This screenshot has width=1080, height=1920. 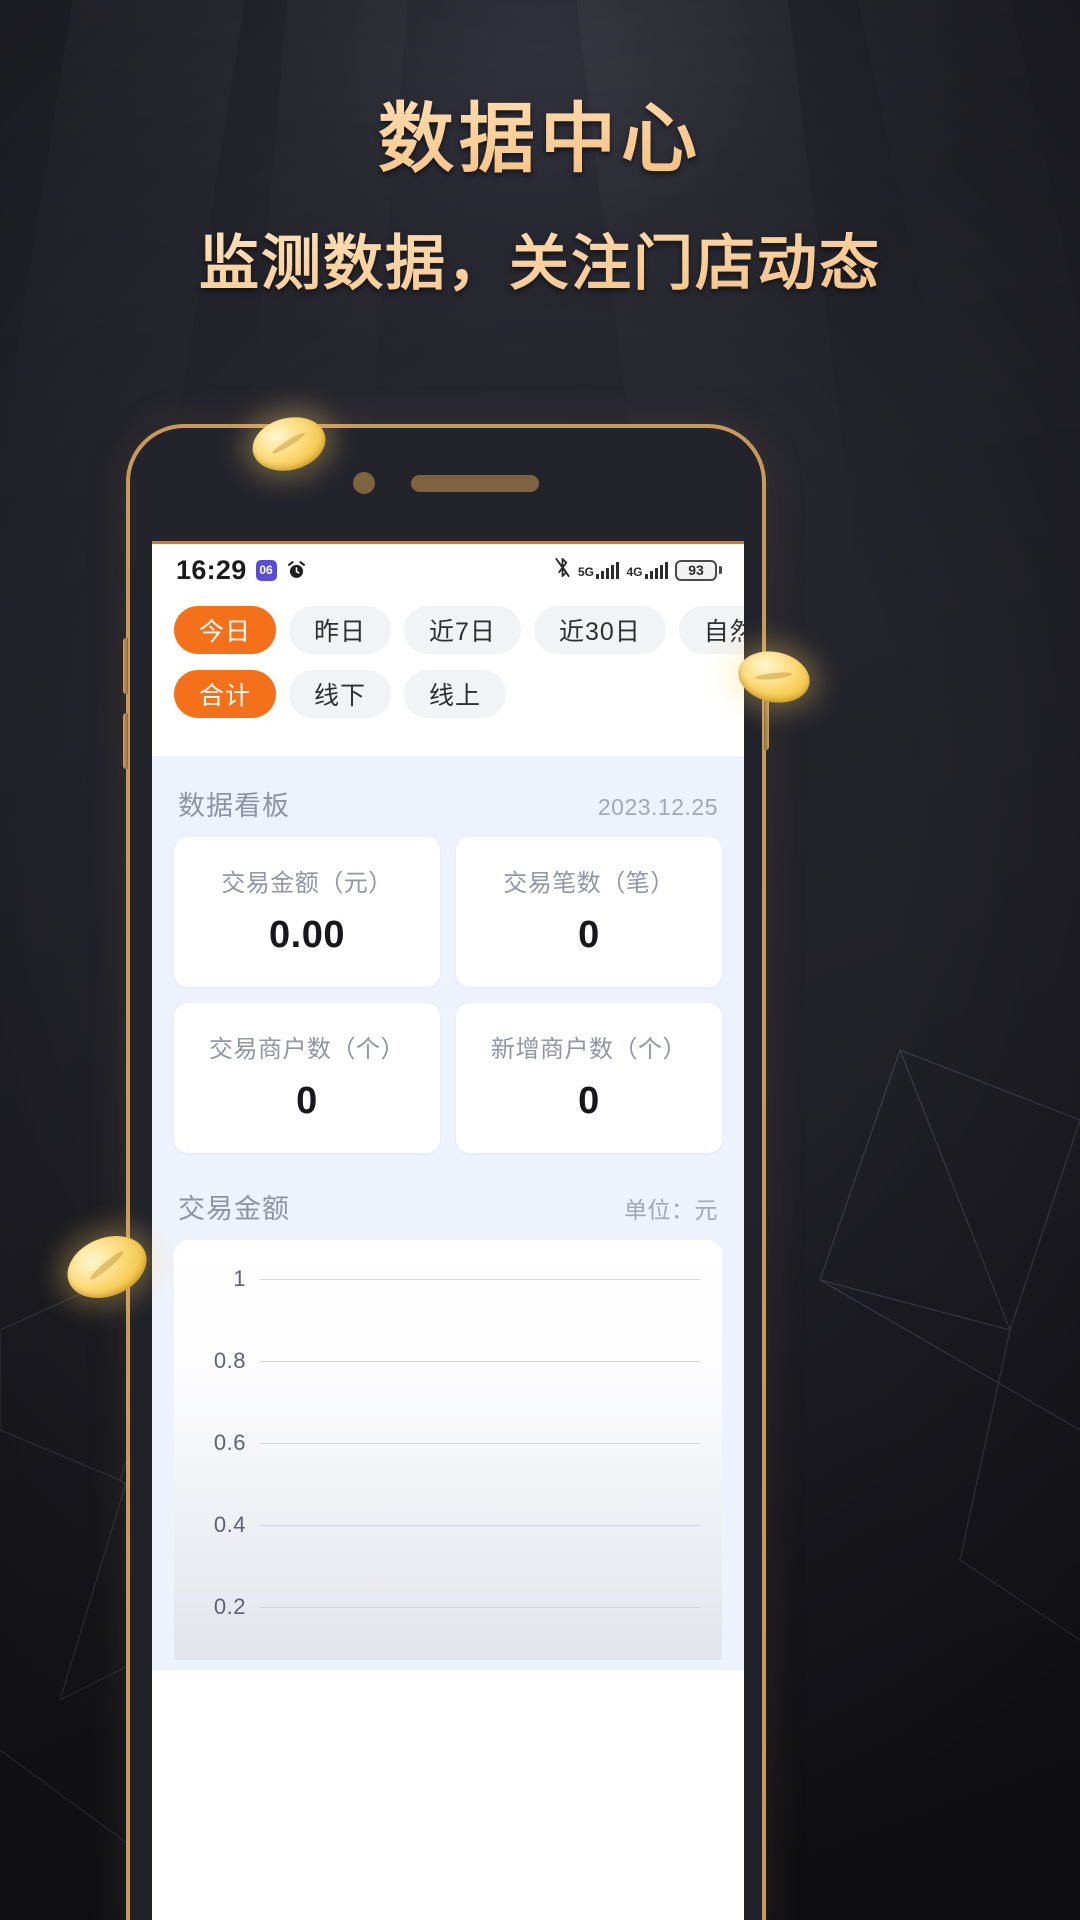 What do you see at coordinates (671, 1210) in the screenshot?
I see `chart-unit-label: 单位：元` at bounding box center [671, 1210].